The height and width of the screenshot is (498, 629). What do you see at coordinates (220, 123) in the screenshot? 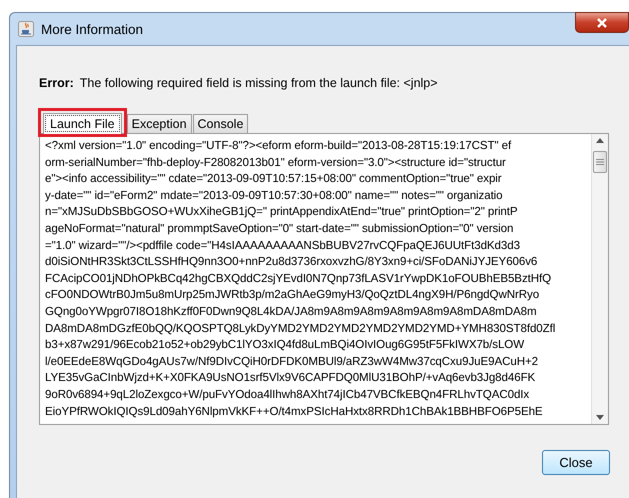
I see `tab: Console` at bounding box center [220, 123].